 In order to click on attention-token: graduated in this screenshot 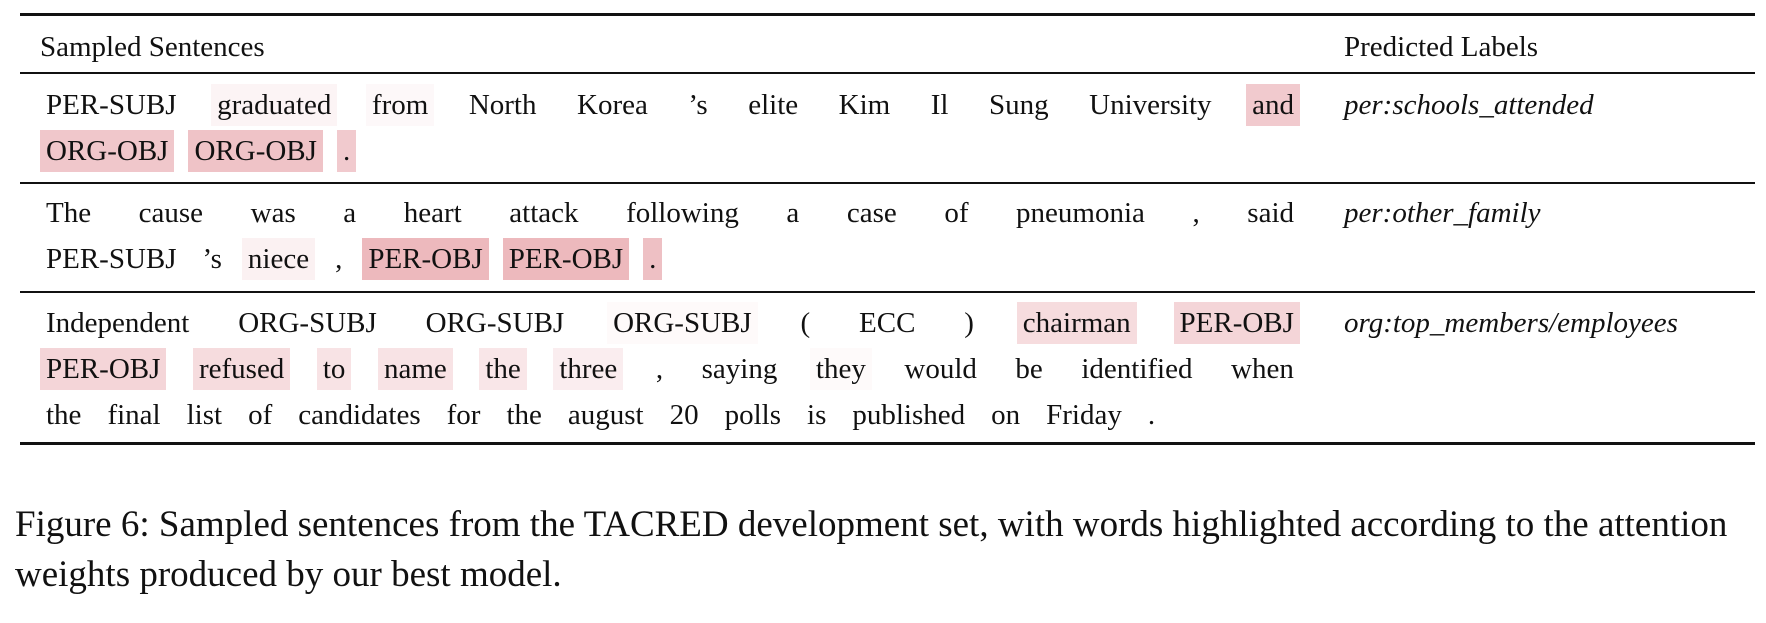, I will do `click(274, 105)`.